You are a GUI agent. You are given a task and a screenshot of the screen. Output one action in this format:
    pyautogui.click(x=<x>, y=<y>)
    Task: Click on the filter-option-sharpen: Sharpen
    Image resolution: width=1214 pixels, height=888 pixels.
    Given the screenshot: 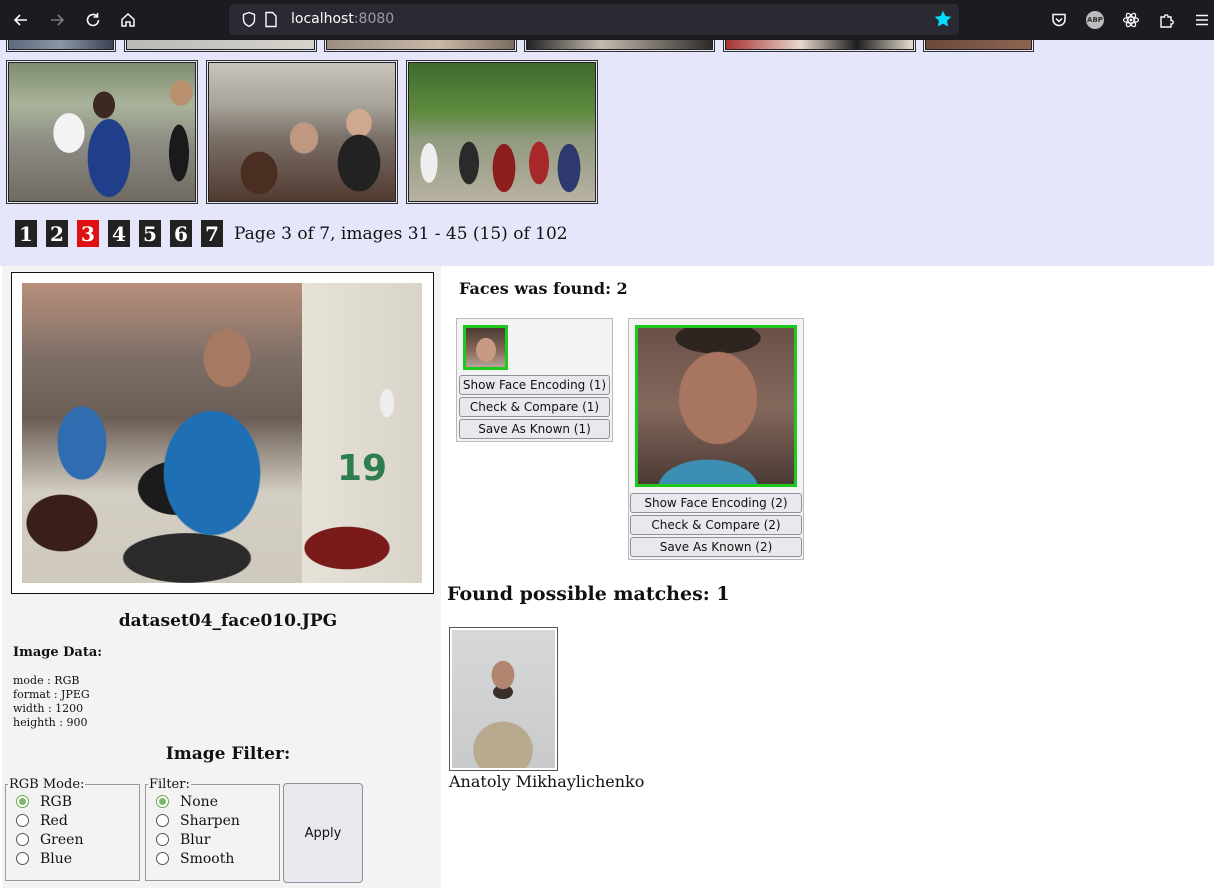 What is the action you would take?
    pyautogui.click(x=212, y=820)
    